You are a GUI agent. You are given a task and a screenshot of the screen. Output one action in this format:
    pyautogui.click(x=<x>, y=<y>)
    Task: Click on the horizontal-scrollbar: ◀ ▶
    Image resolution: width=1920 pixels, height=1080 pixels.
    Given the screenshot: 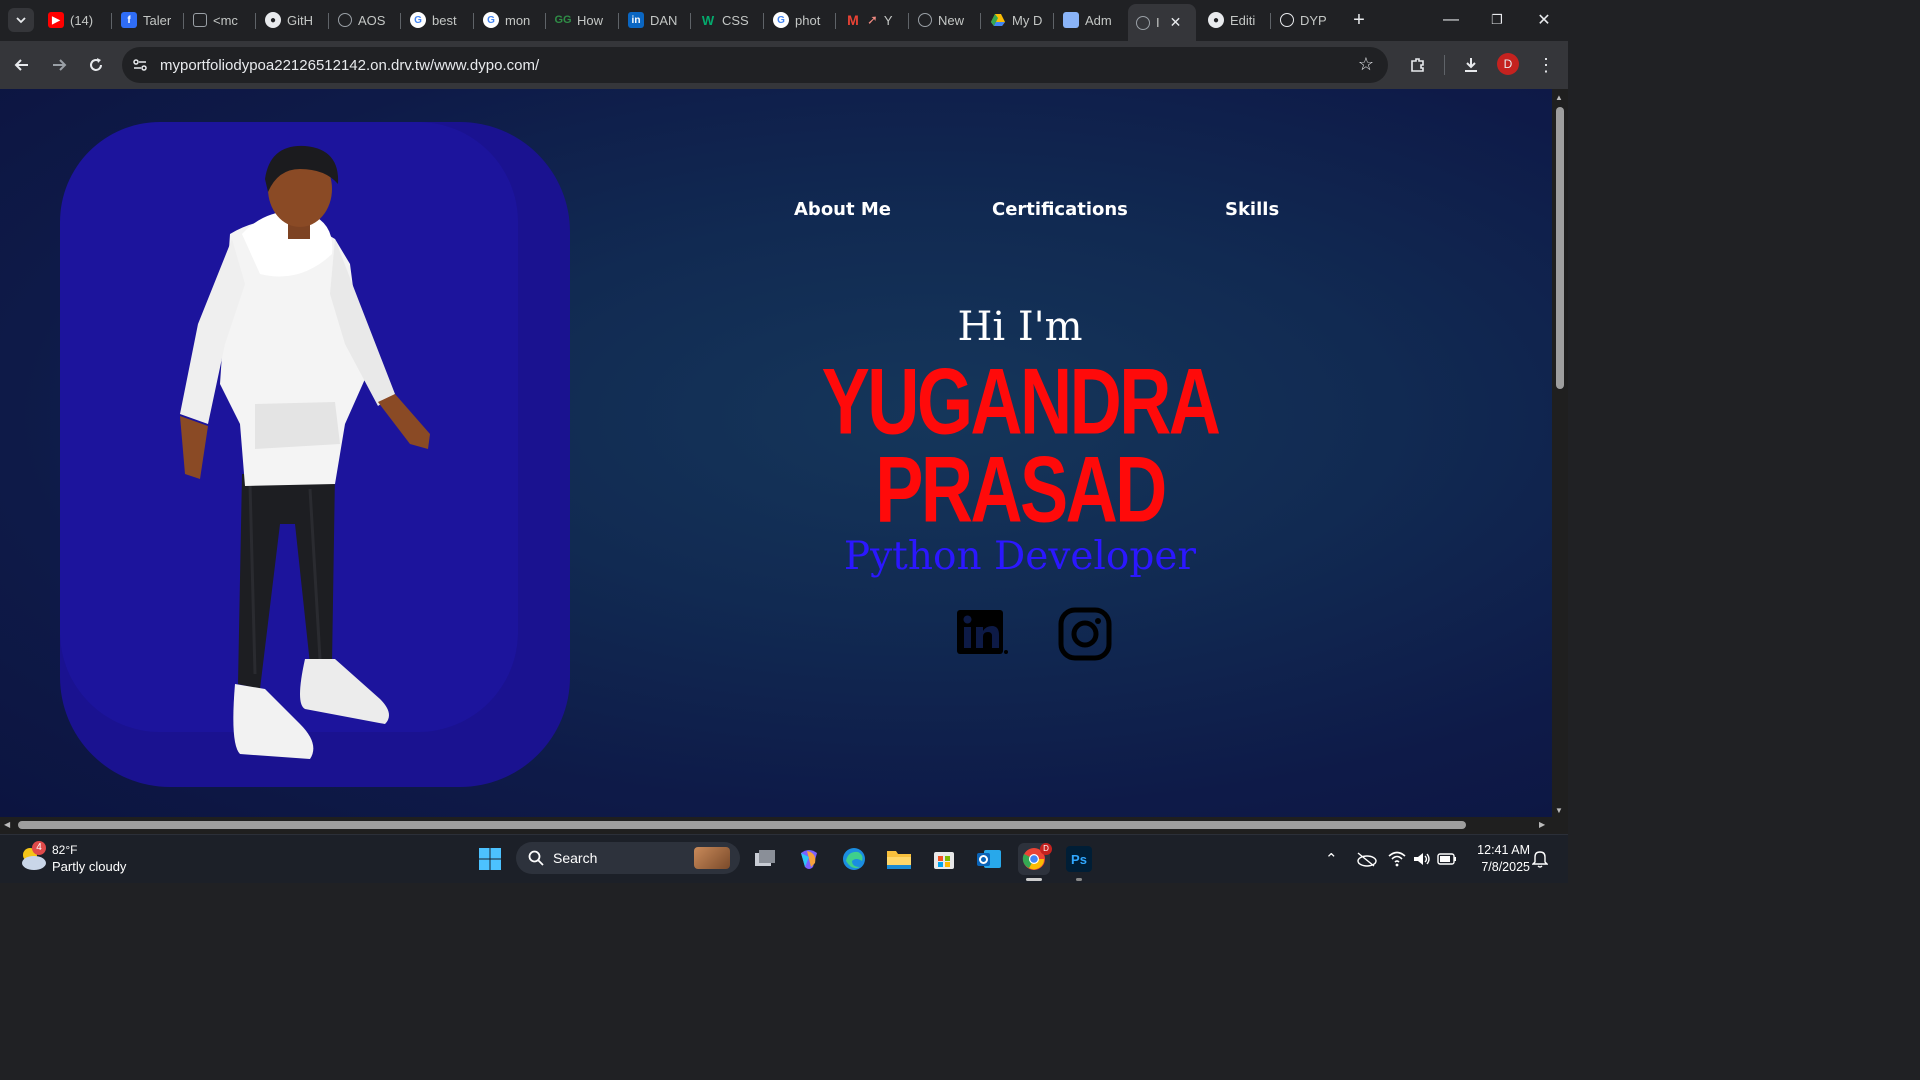 What is the action you would take?
    pyautogui.click(x=784, y=825)
    